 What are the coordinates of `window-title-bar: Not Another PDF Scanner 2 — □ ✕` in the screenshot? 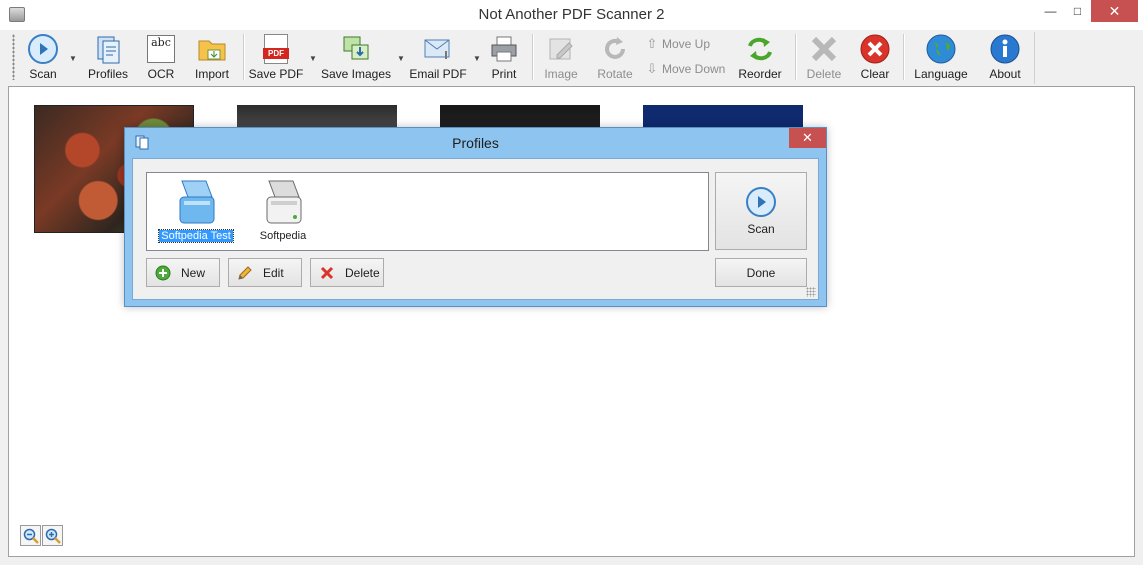 It's located at (571, 15).